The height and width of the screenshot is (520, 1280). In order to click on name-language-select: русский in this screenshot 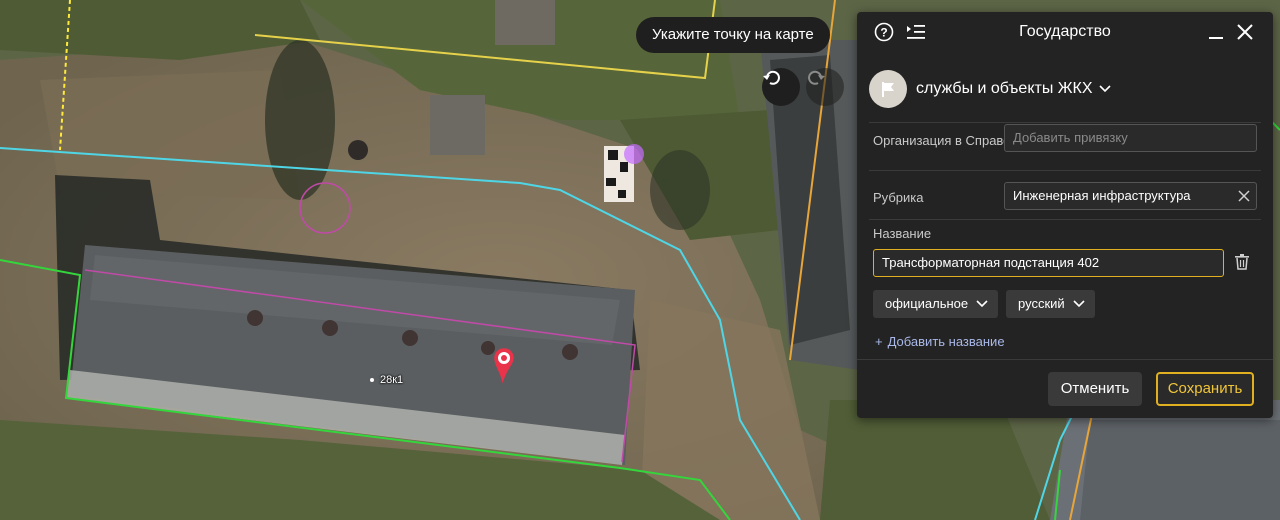, I will do `click(1050, 304)`.